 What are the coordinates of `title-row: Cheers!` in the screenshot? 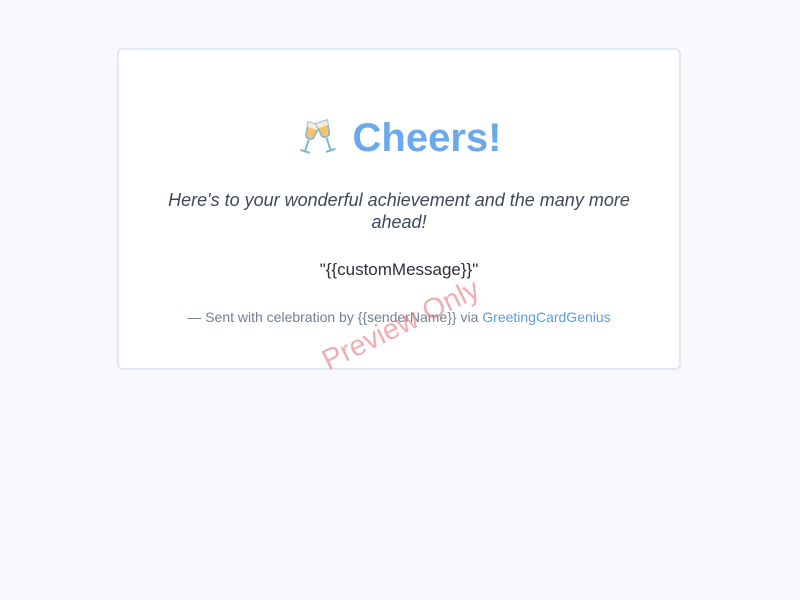 It's located at (399, 138).